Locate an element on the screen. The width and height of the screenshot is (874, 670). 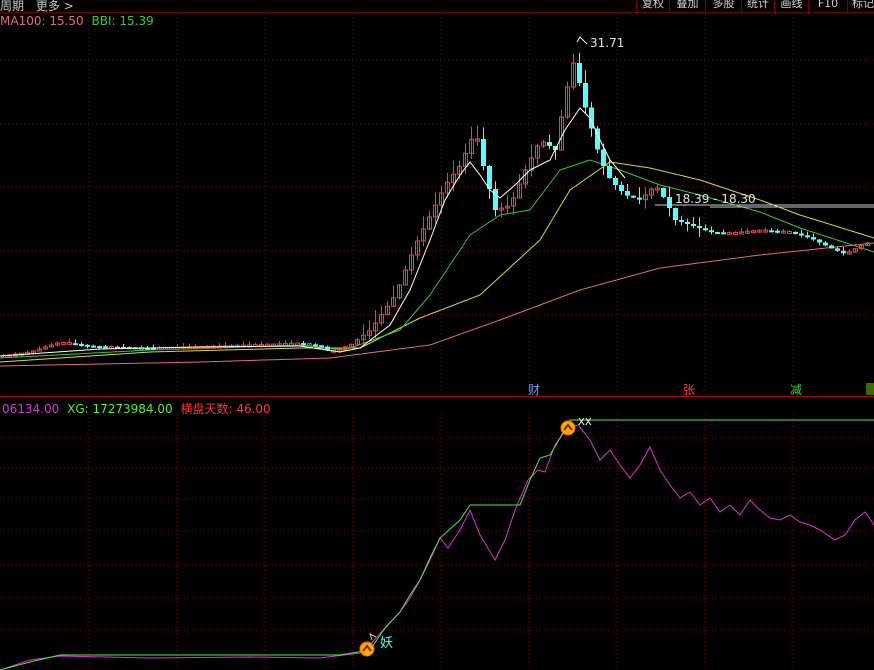
yao-signal-icon is located at coordinates (367, 649).